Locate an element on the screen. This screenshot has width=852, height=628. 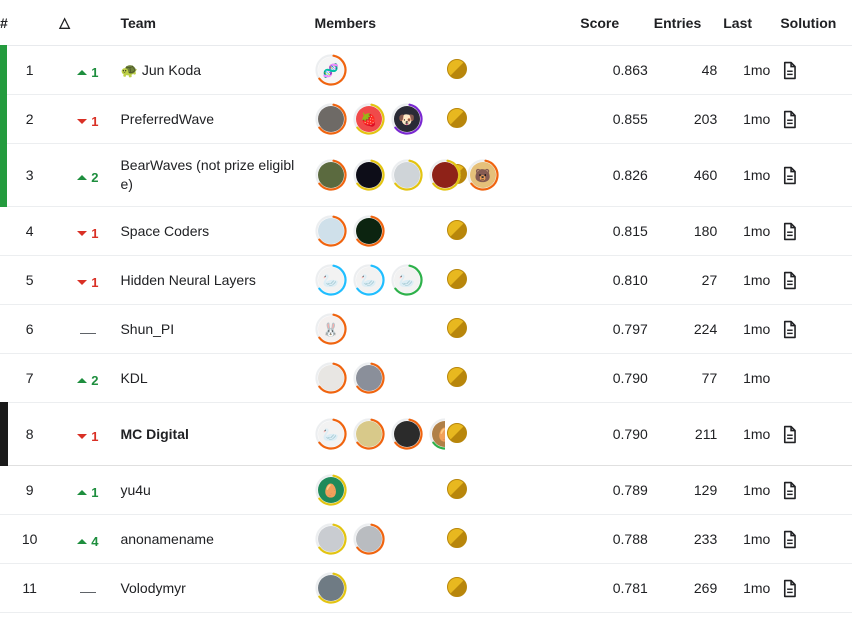
avatar-image: 🦢 is located at coordinates (406, 280).